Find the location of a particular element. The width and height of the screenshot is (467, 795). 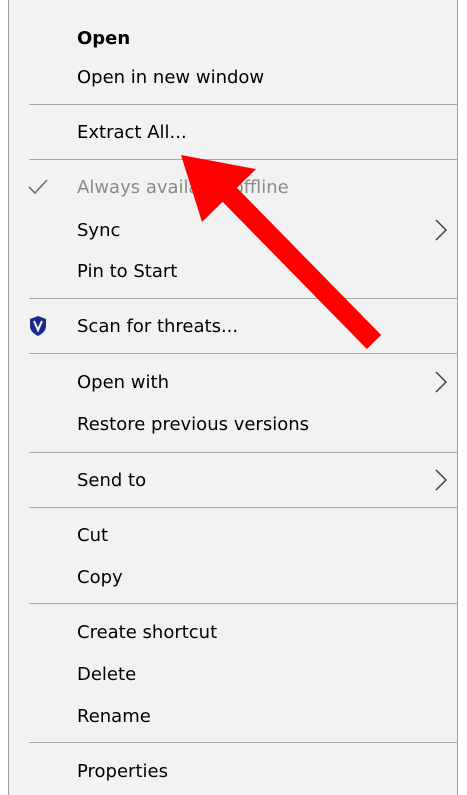

menu-item-open-in-new-window: Open in new window is located at coordinates (233, 77).